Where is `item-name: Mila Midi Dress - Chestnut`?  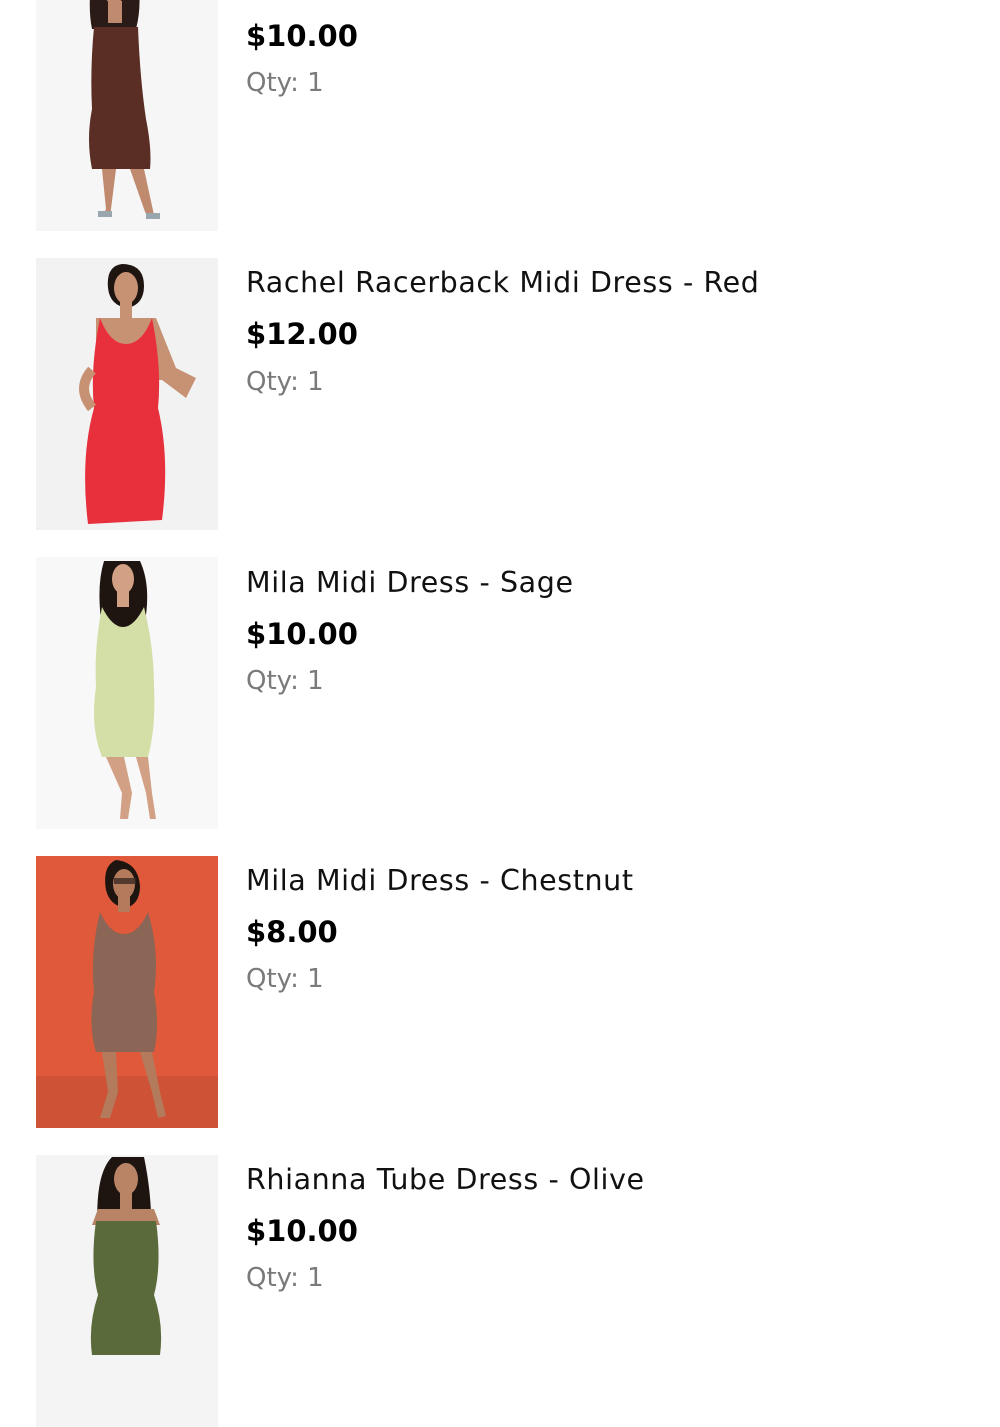
item-name: Mila Midi Dress - Chestnut is located at coordinates (440, 880).